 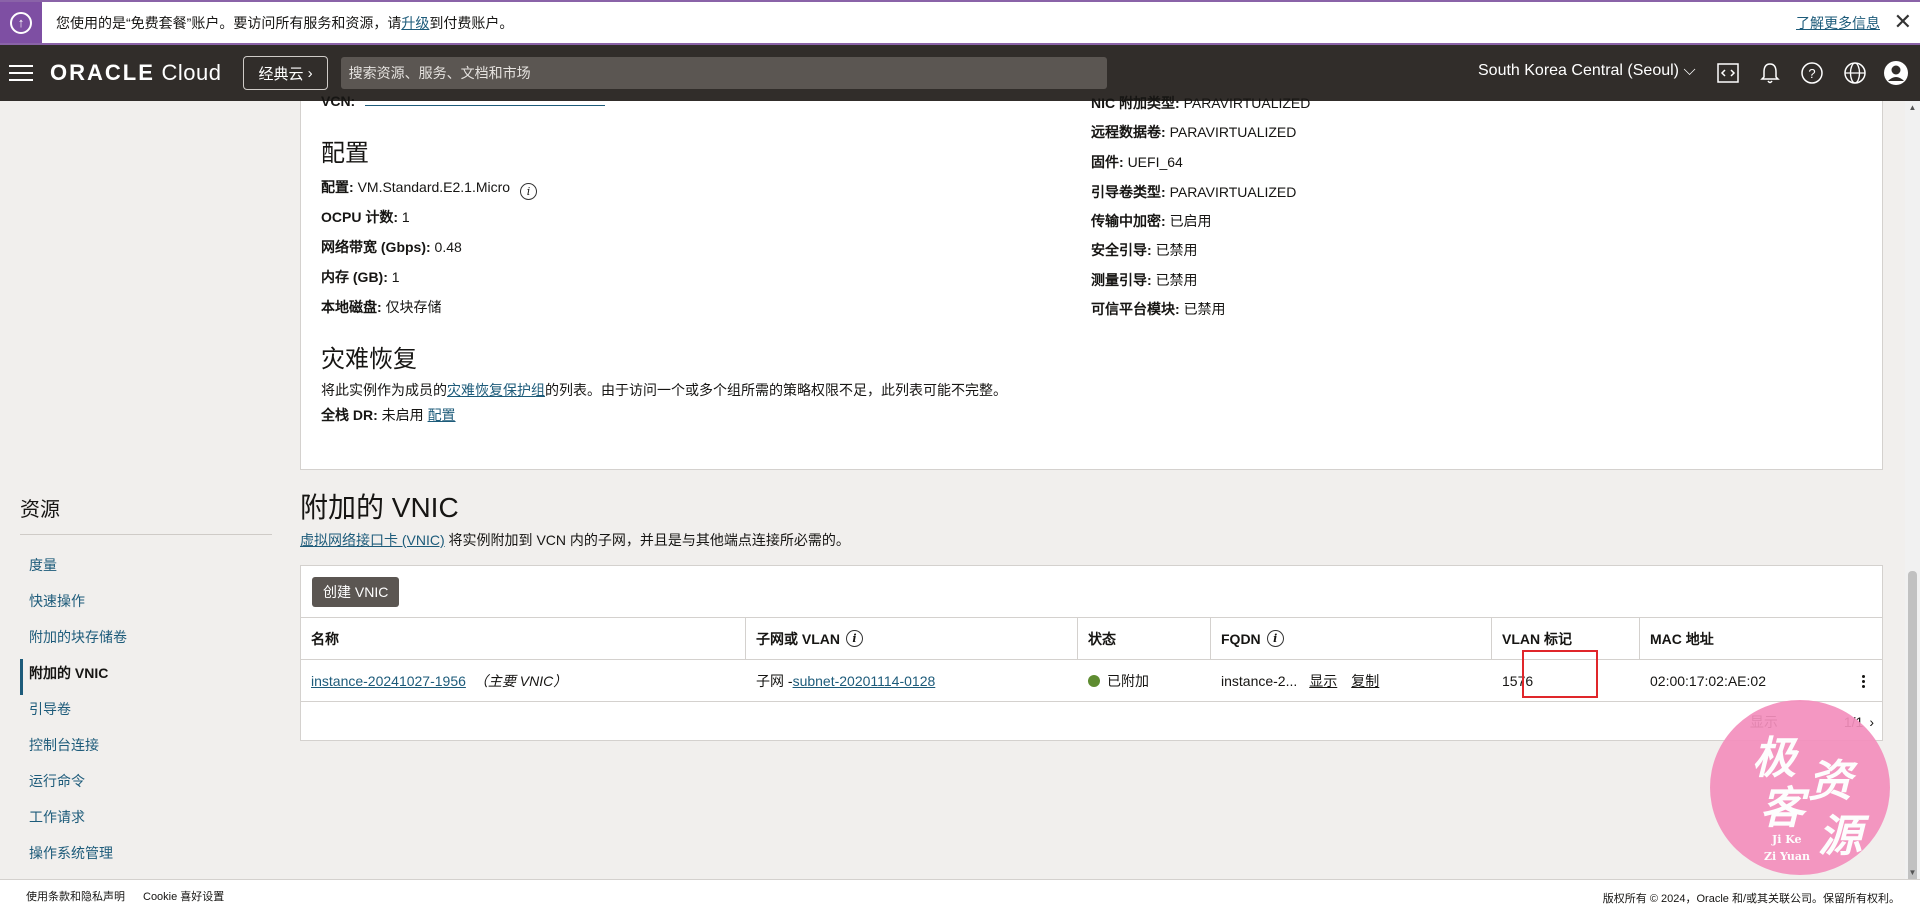 What do you see at coordinates (1560, 674) in the screenshot?
I see `highlight-box` at bounding box center [1560, 674].